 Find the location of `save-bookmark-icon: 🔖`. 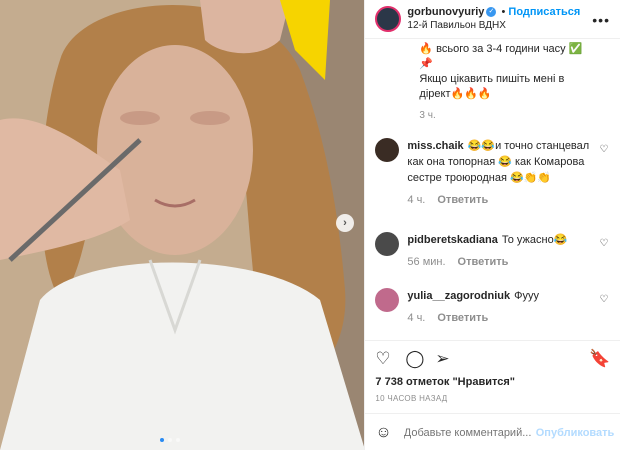

save-bookmark-icon: 🔖 is located at coordinates (599, 359).